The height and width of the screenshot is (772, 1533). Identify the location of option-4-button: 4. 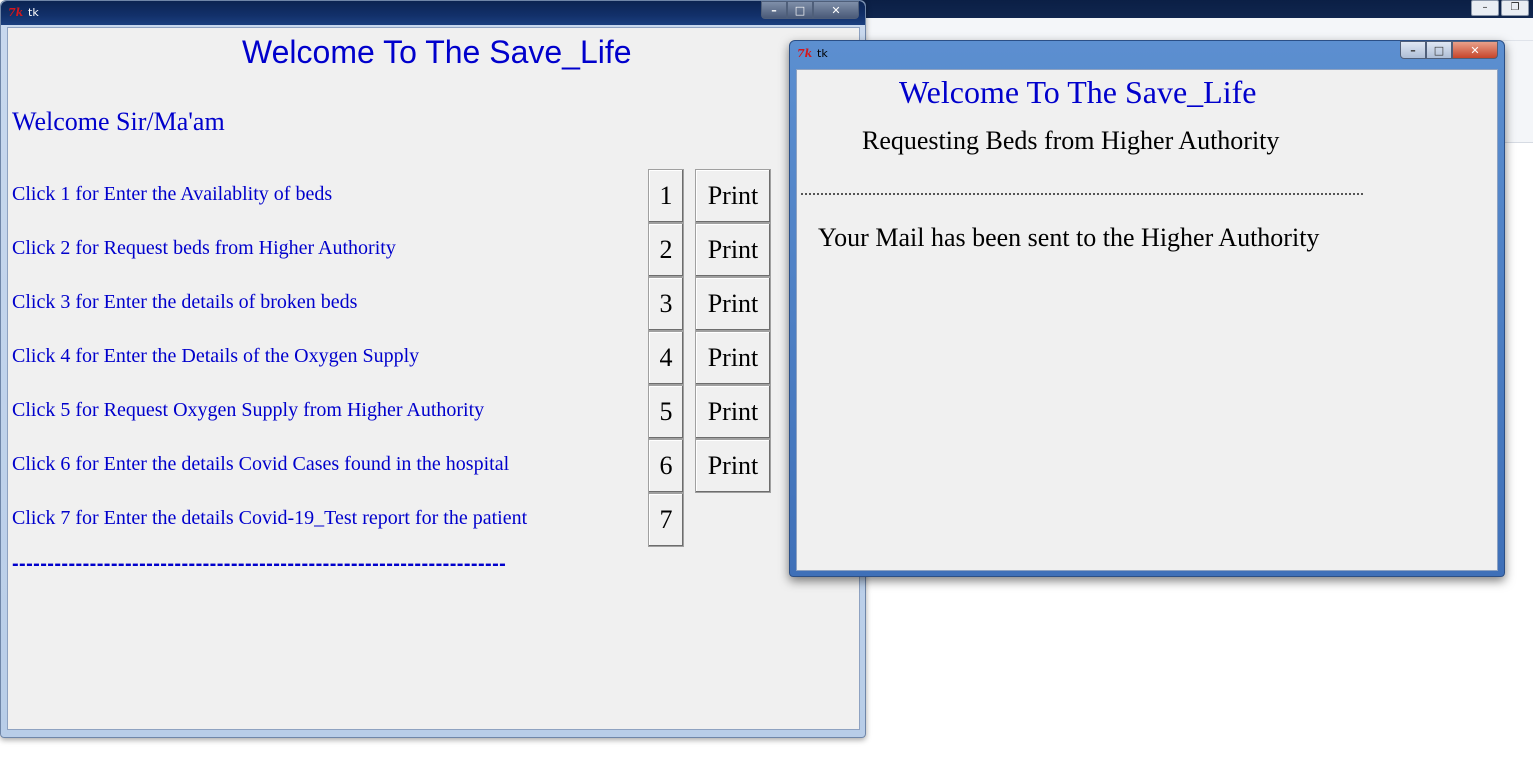
(666, 358).